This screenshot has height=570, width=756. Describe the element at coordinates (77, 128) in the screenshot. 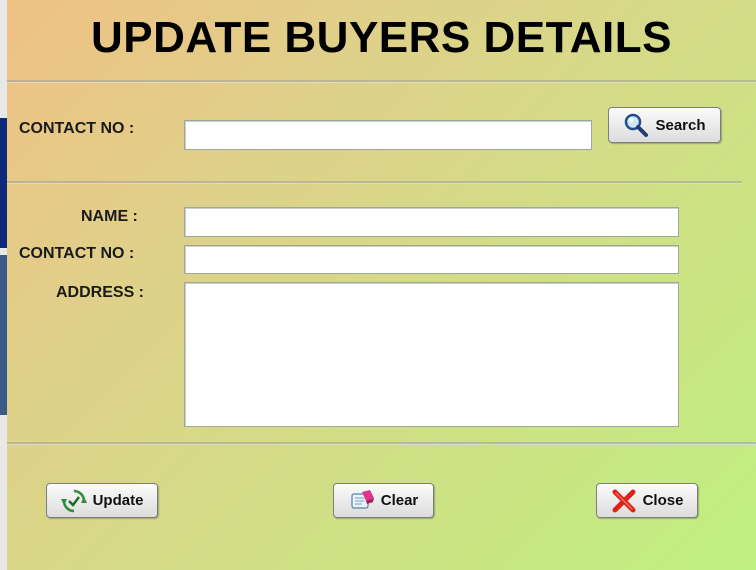

I see `search-contact-label: CONTACT NO :` at that location.